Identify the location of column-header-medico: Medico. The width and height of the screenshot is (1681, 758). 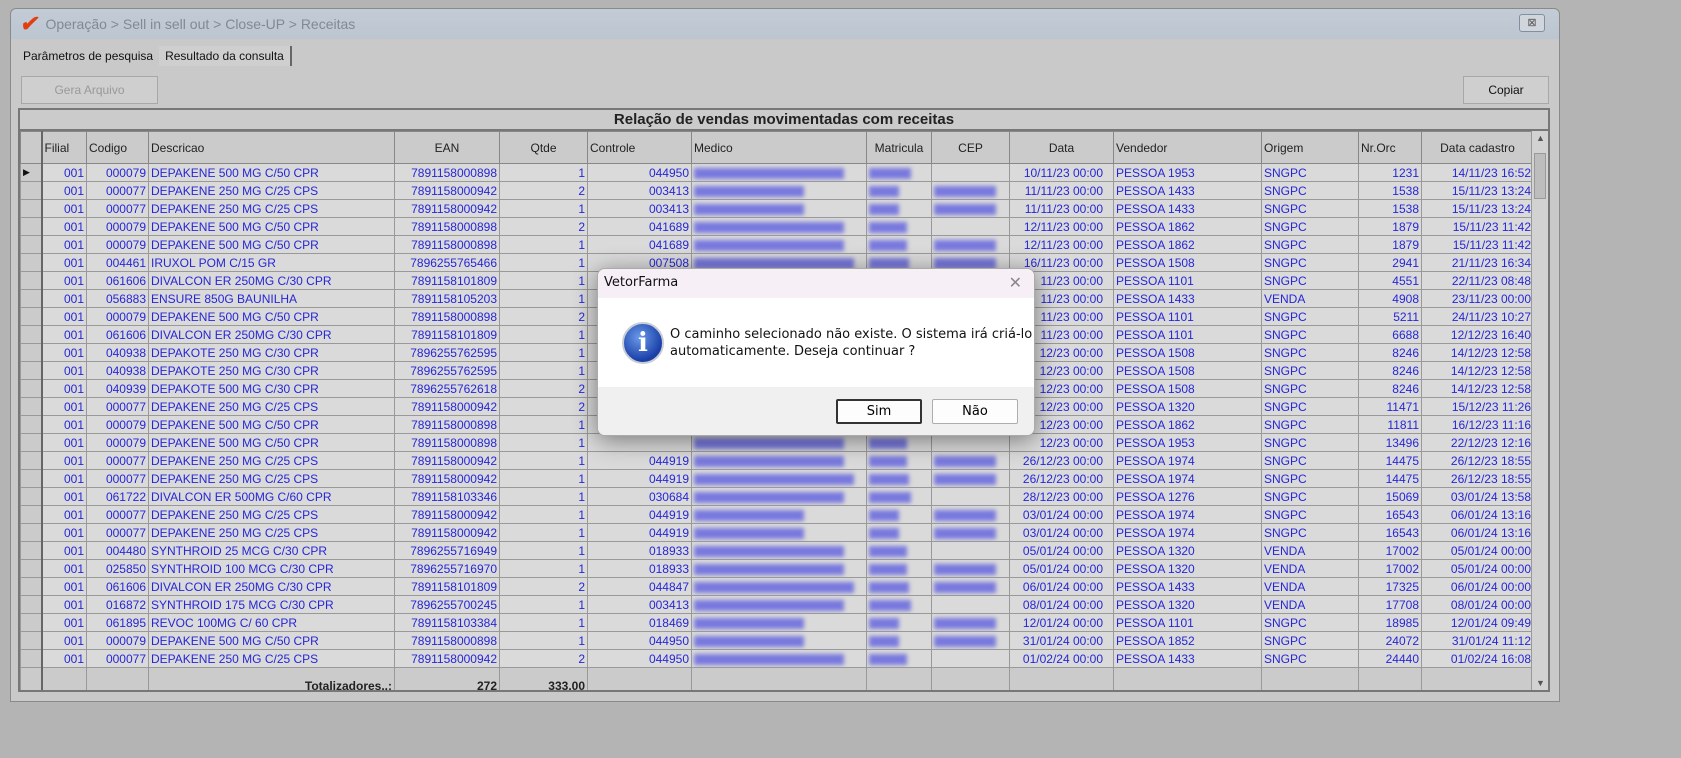
(779, 147).